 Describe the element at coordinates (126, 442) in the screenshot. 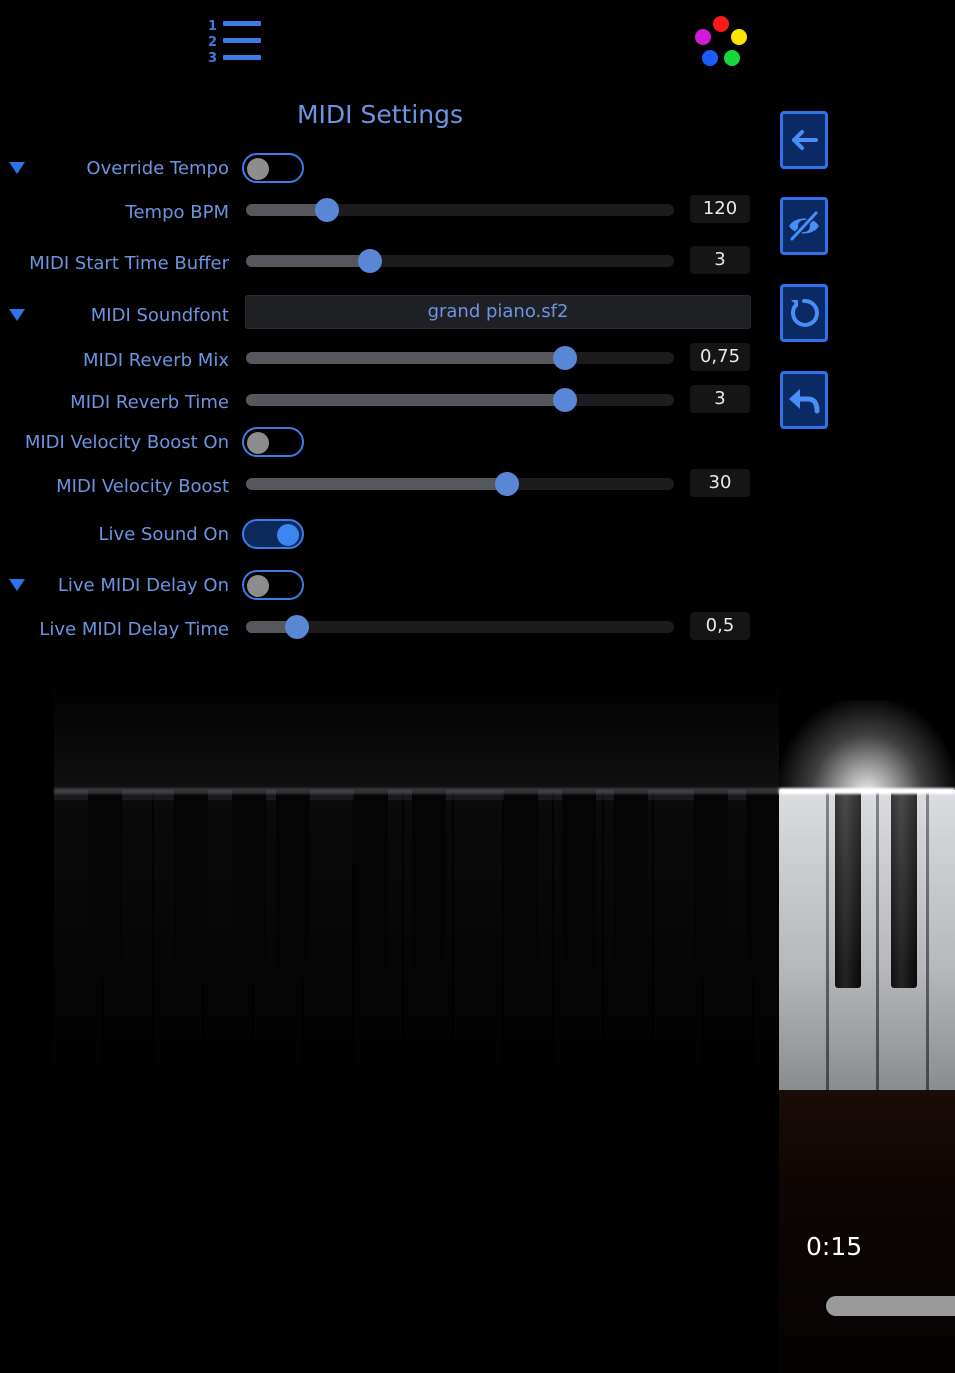

I see `setting-label: MIDI Velocity Boost On` at that location.